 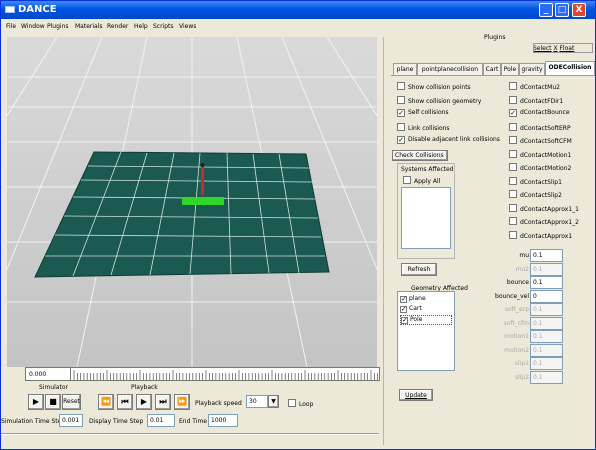 What do you see at coordinates (48, 374) in the screenshot?
I see `current-time-field: 0.000` at bounding box center [48, 374].